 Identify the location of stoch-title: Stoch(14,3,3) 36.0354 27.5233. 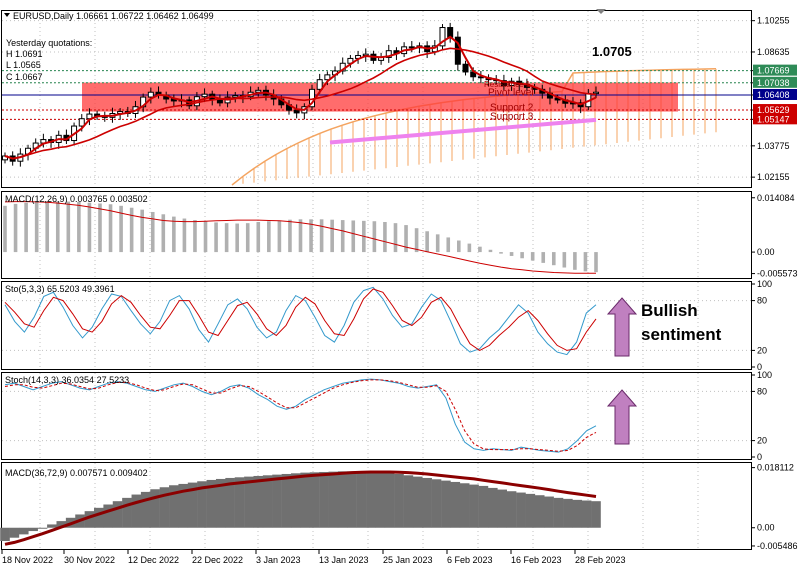
(67, 380).